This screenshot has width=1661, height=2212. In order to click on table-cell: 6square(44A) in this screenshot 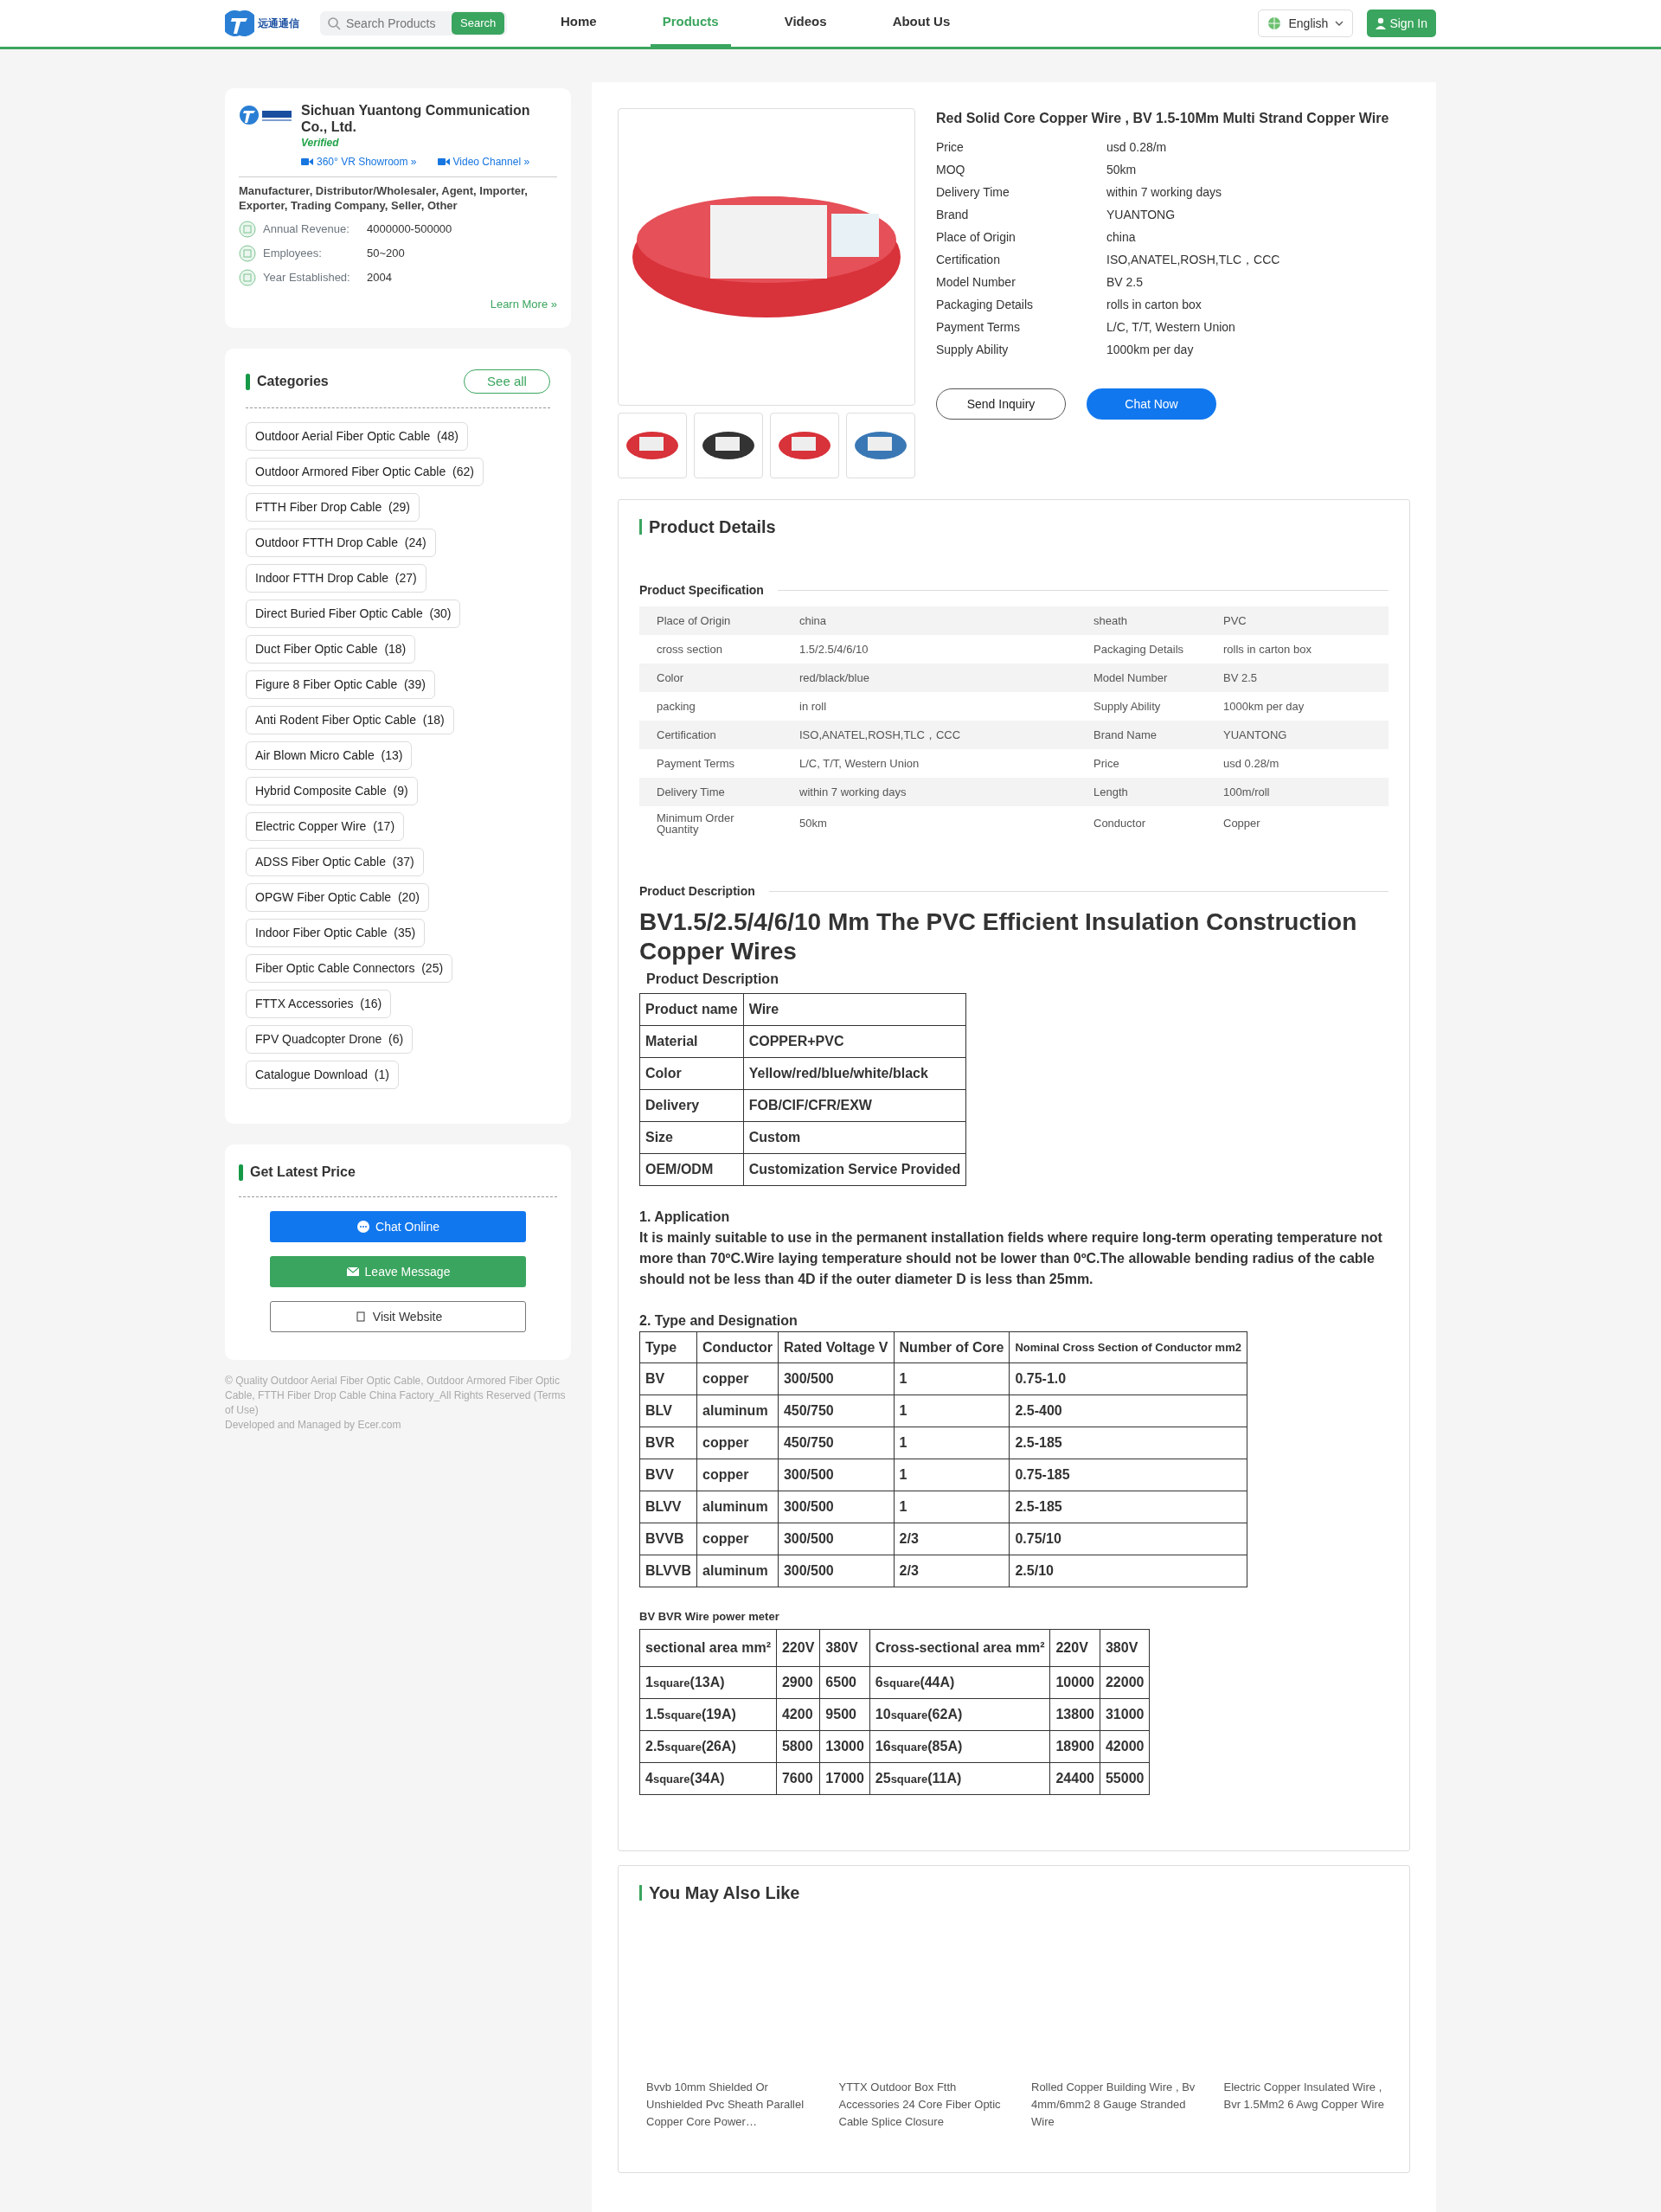, I will do `click(959, 1683)`.